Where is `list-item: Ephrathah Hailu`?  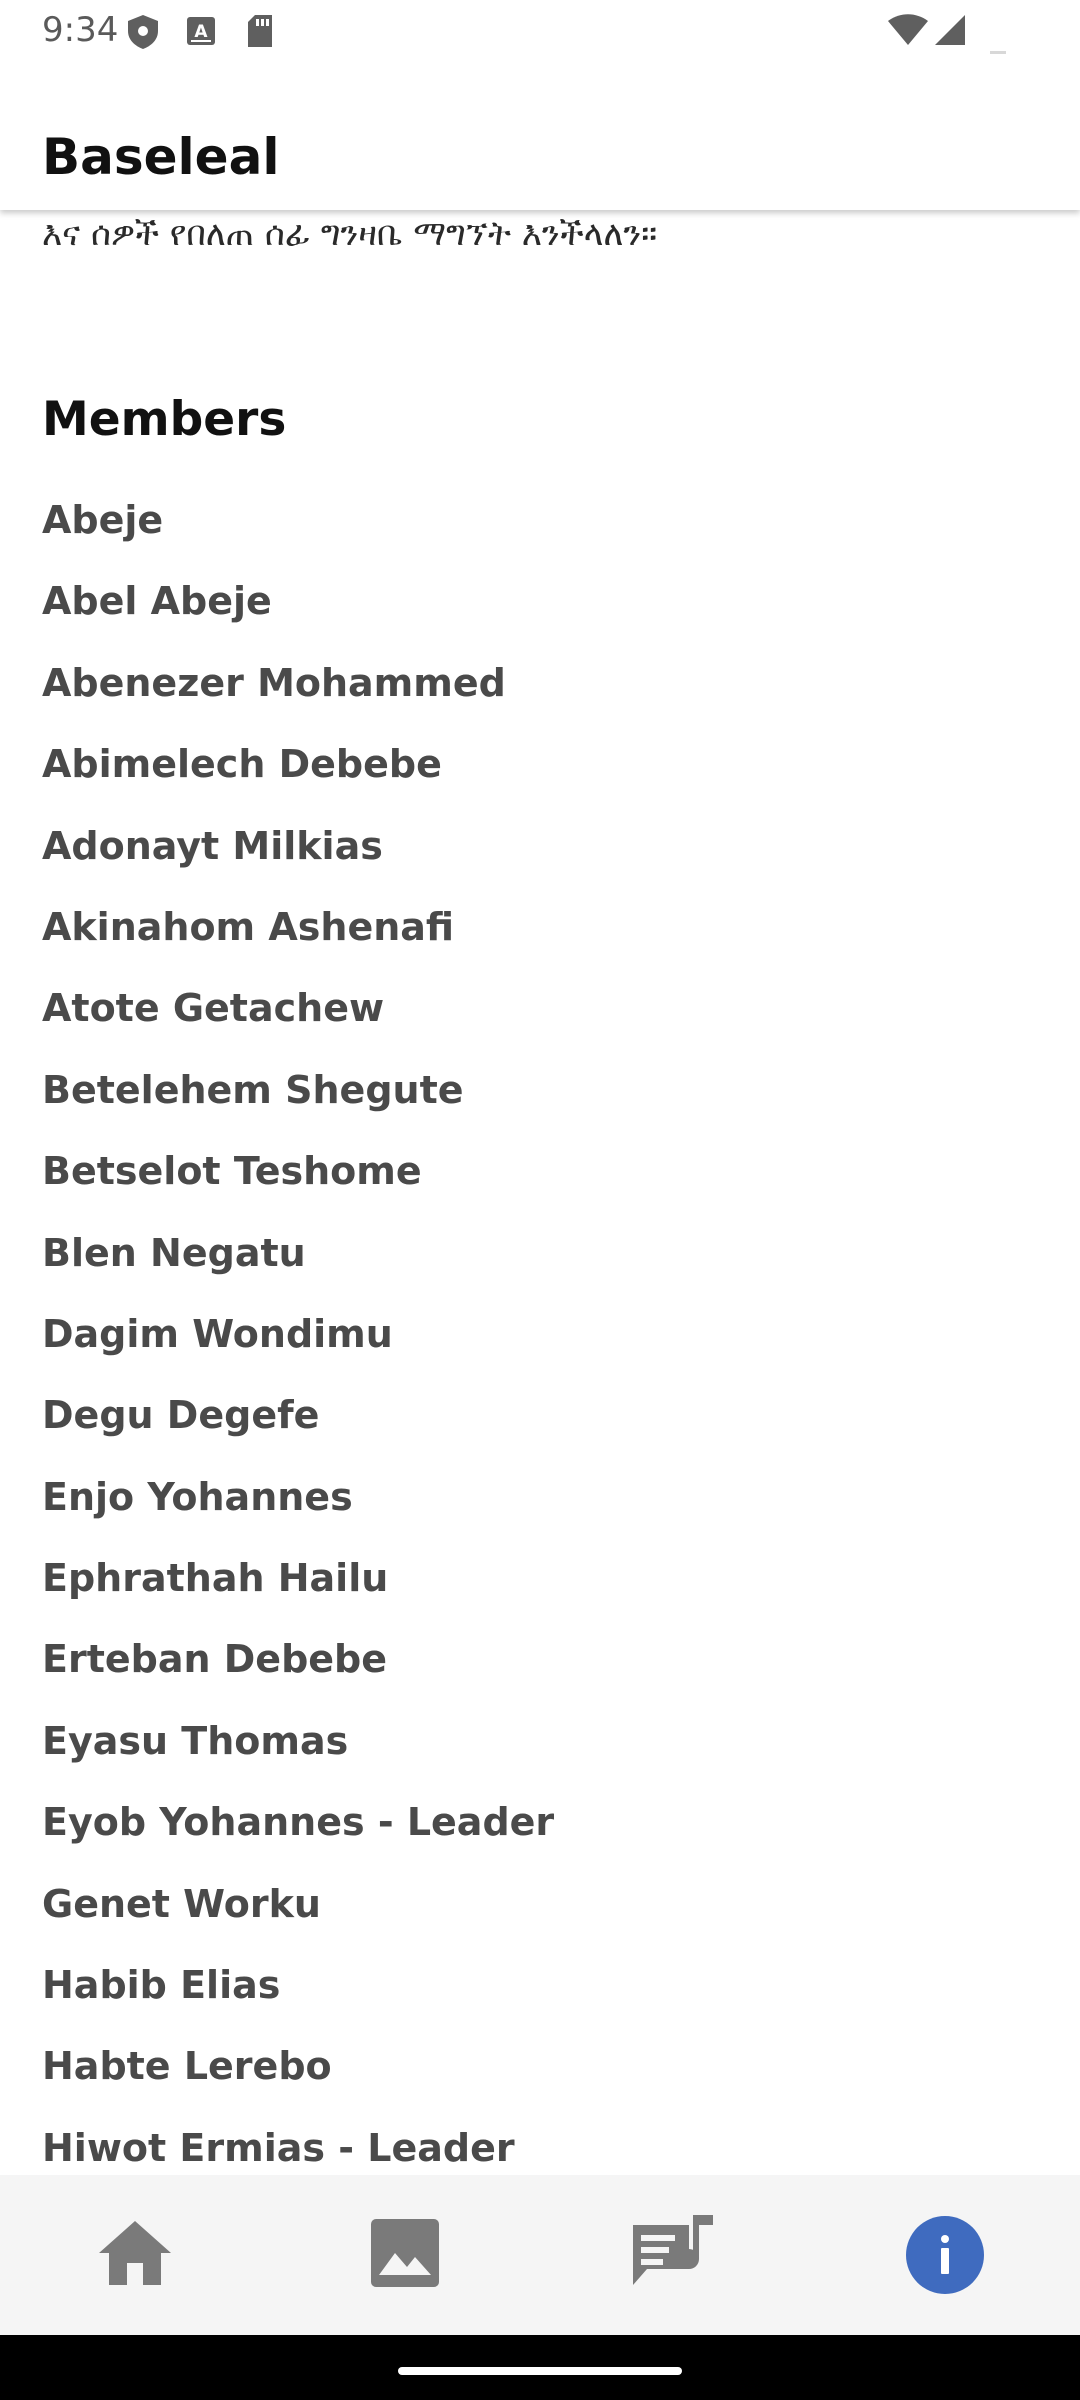
list-item: Ephrathah Hailu is located at coordinates (215, 1578).